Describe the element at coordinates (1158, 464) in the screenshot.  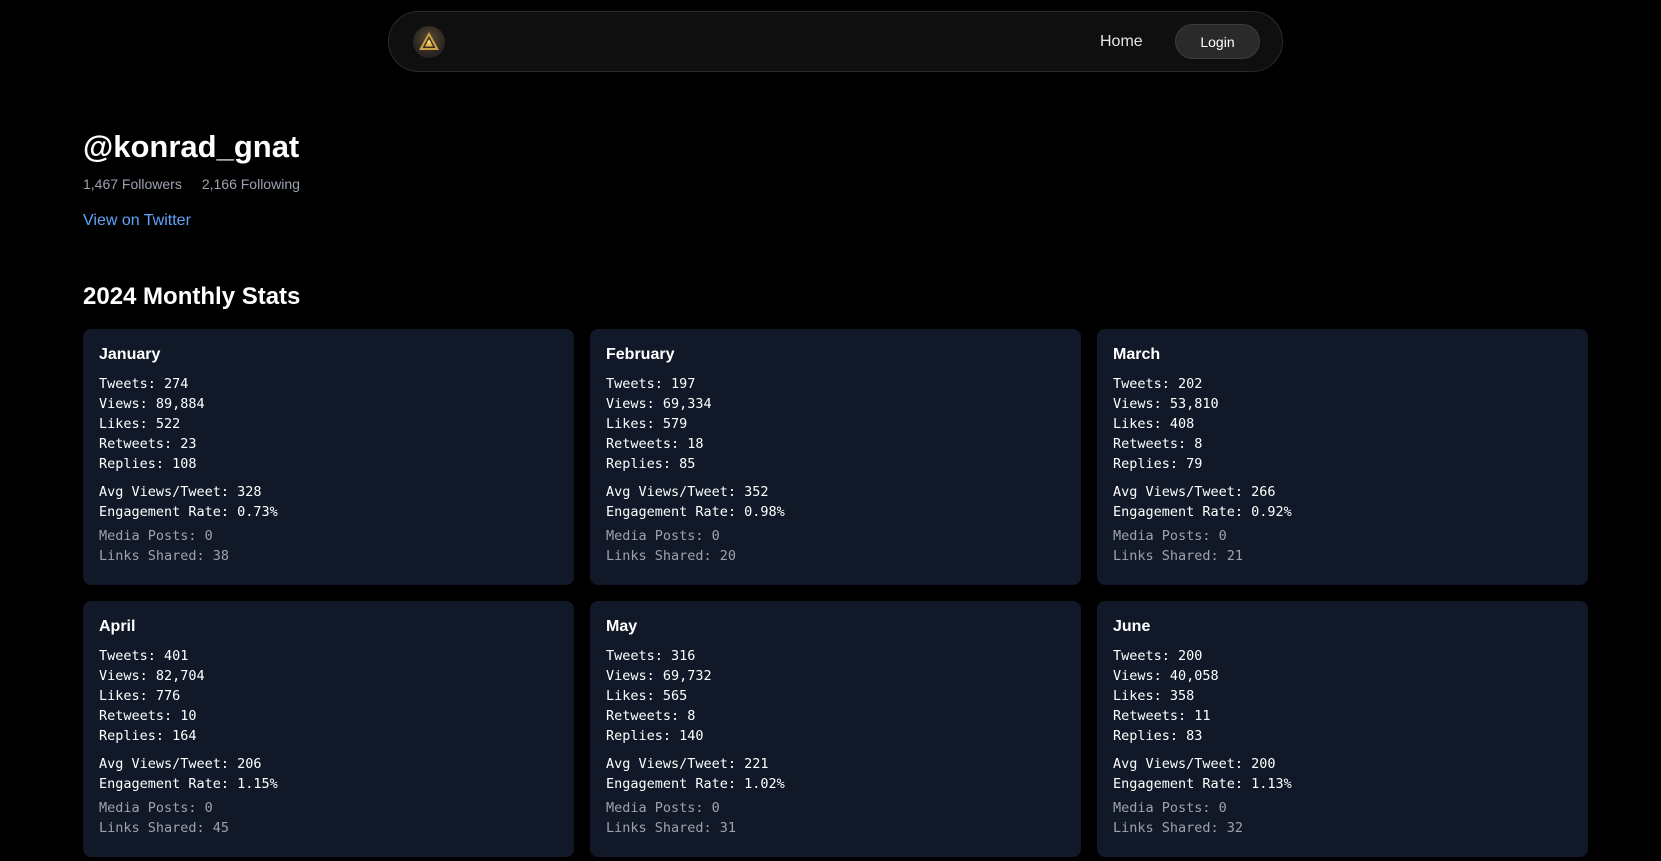
I see `replies-stat: Replies: 79` at that location.